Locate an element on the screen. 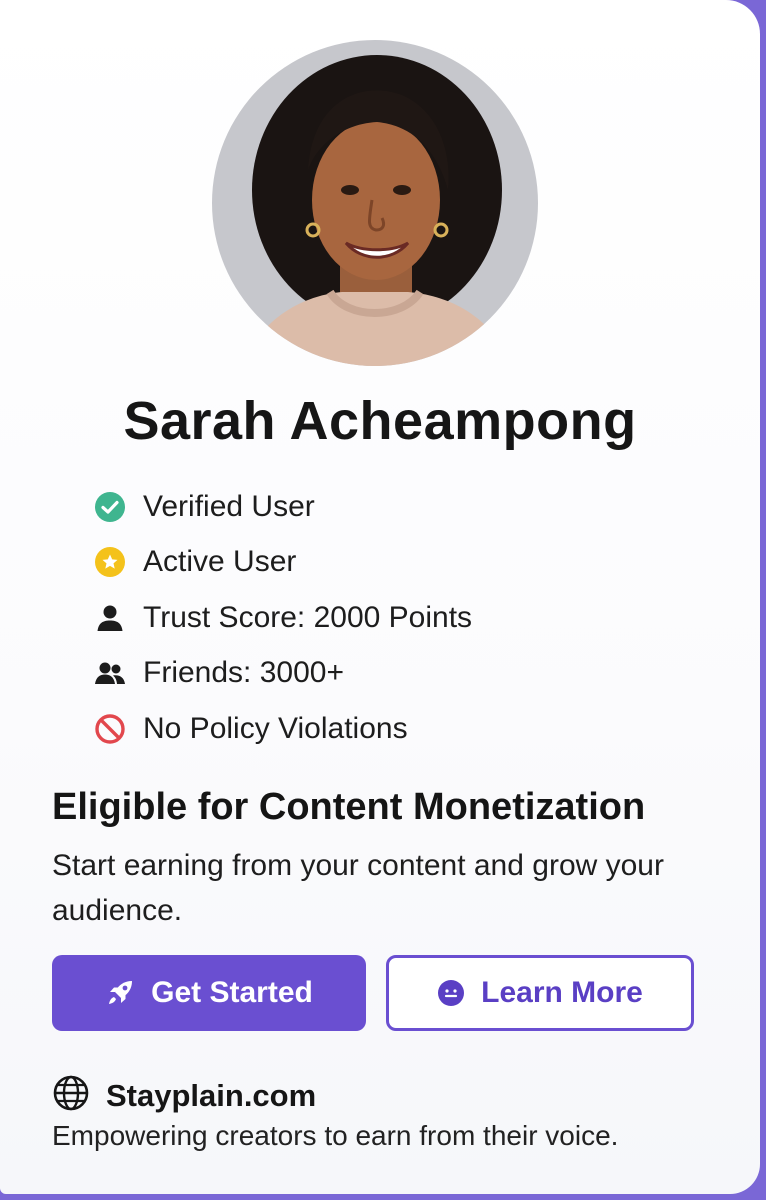 Image resolution: width=766 pixels, height=1200 pixels. badge-verified: Verified User is located at coordinates (282, 507).